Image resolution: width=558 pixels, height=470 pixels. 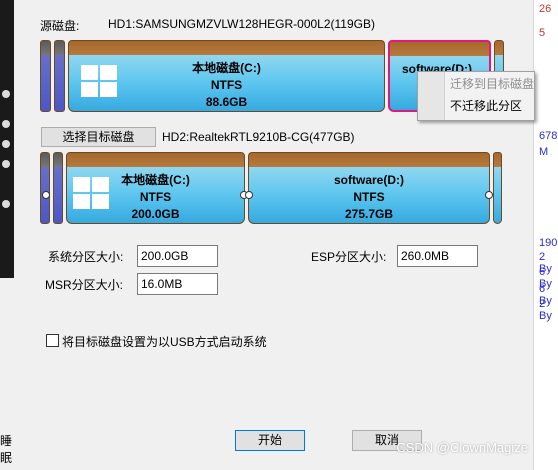 What do you see at coordinates (226, 76) in the screenshot?
I see `partition-c: 本地磁盘(C:) NTFS 88.6GB` at bounding box center [226, 76].